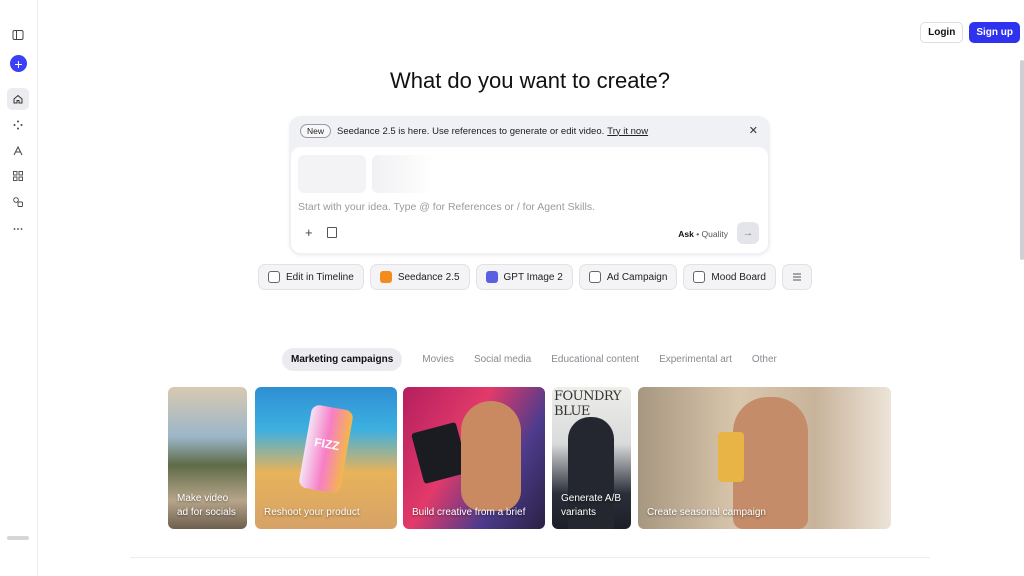 The height and width of the screenshot is (576, 1024). What do you see at coordinates (491, 456) in the screenshot?
I see `portrait-image` at bounding box center [491, 456].